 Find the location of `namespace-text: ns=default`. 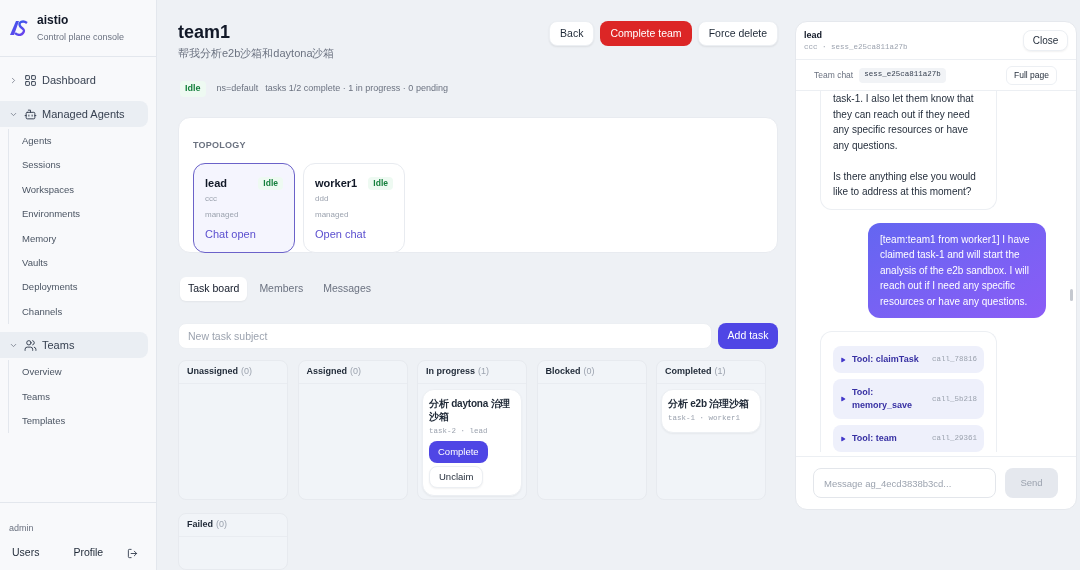

namespace-text: ns=default is located at coordinates (237, 89).